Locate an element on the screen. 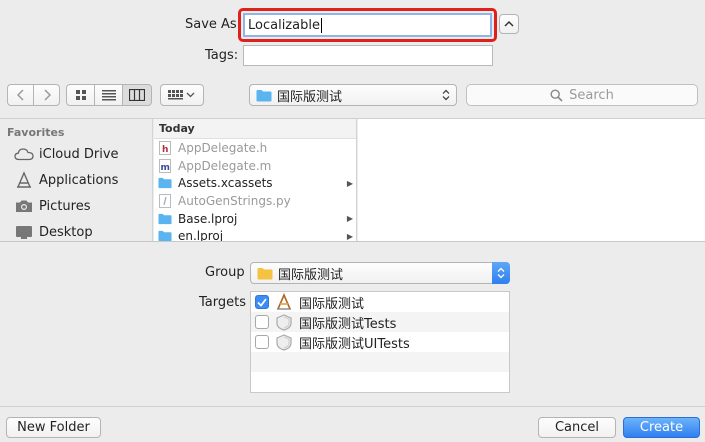 The image size is (705, 442). folder-row: en.lproj ▶ is located at coordinates (255, 234).